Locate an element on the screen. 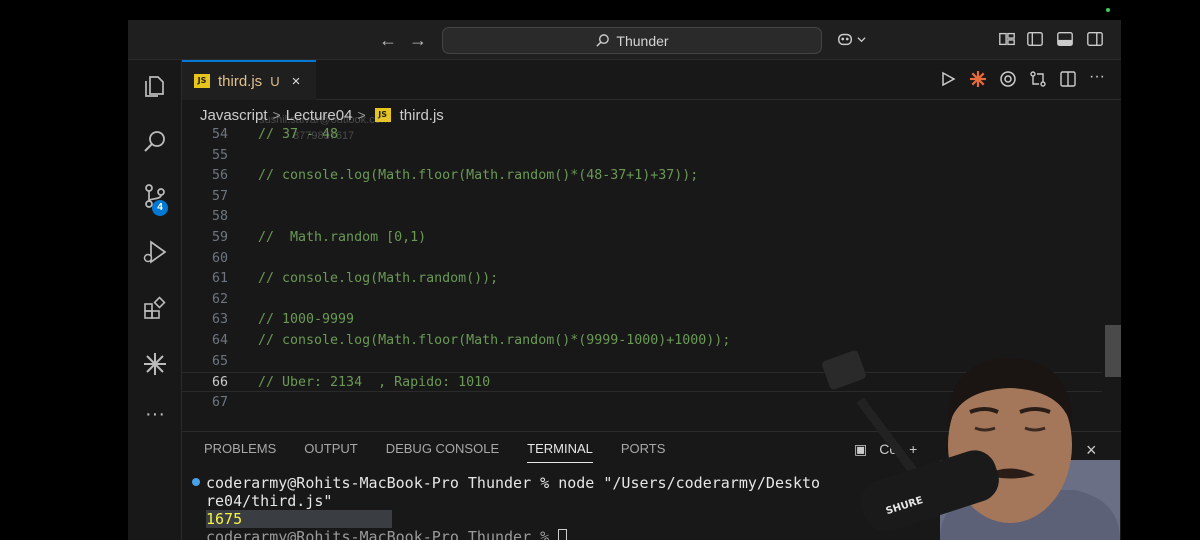 This screenshot has height=540, width=1200. line-number: 55 is located at coordinates (219, 155).